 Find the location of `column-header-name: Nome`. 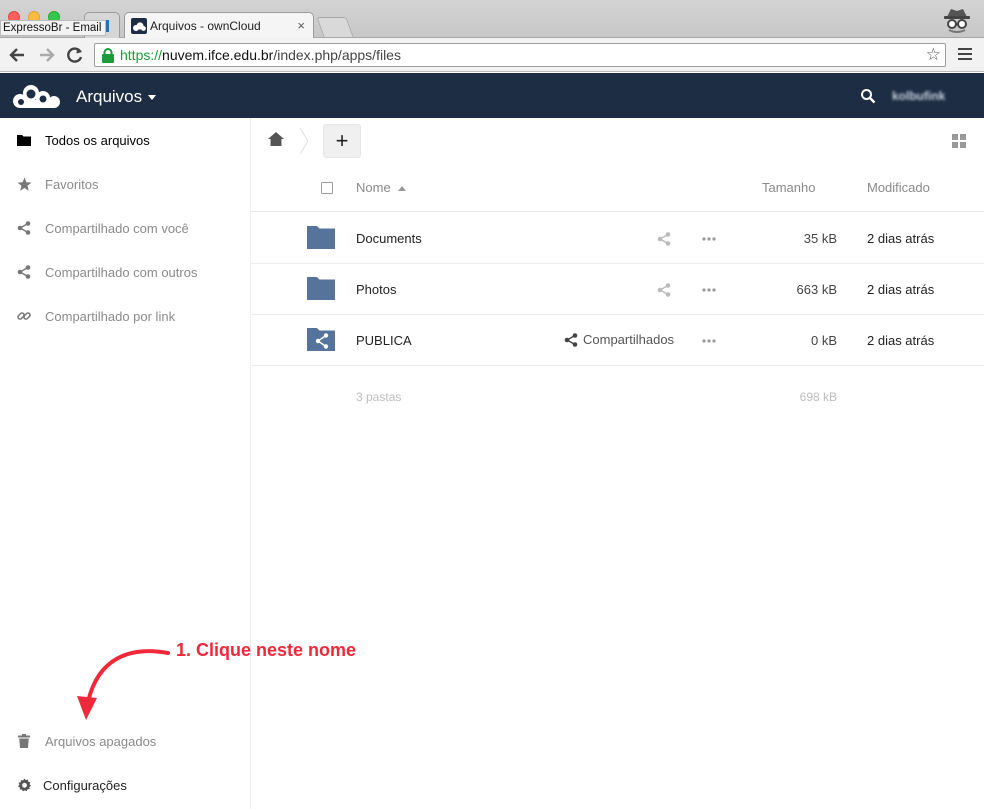

column-header-name: Nome is located at coordinates (381, 187).